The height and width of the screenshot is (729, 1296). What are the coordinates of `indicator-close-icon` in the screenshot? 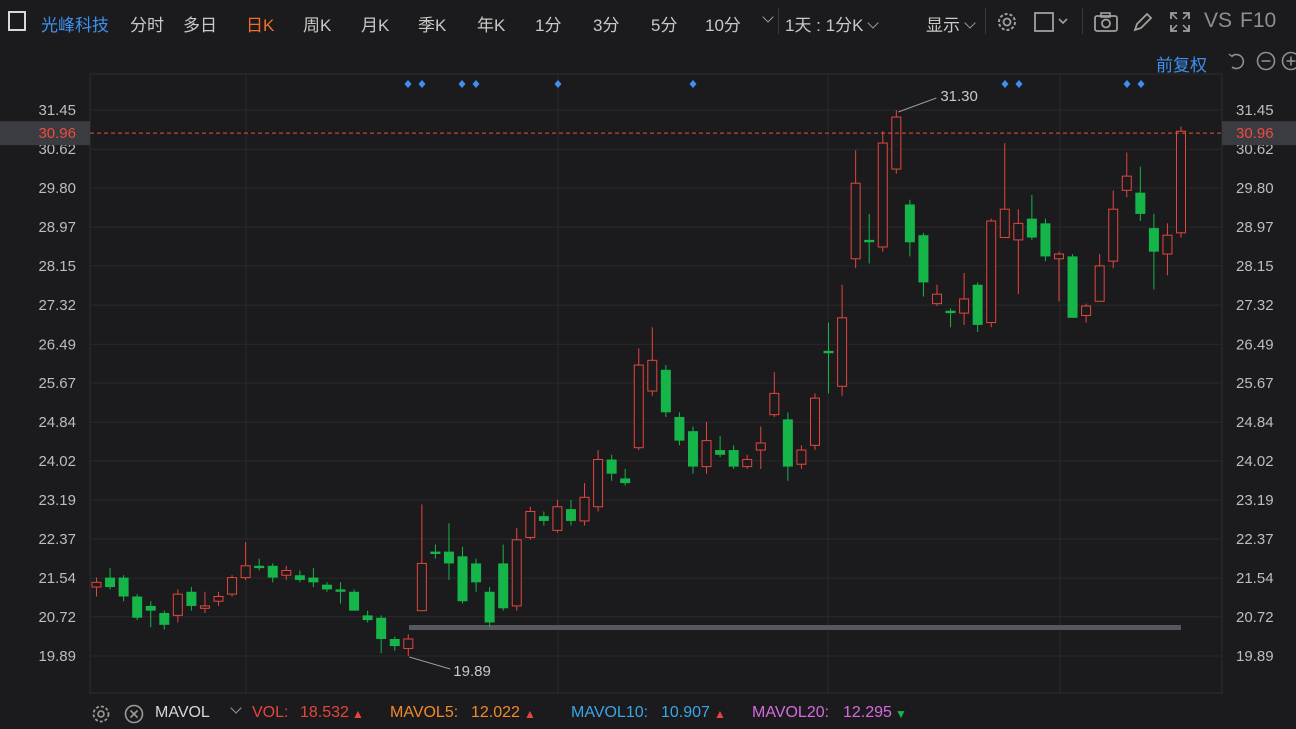 It's located at (134, 714).